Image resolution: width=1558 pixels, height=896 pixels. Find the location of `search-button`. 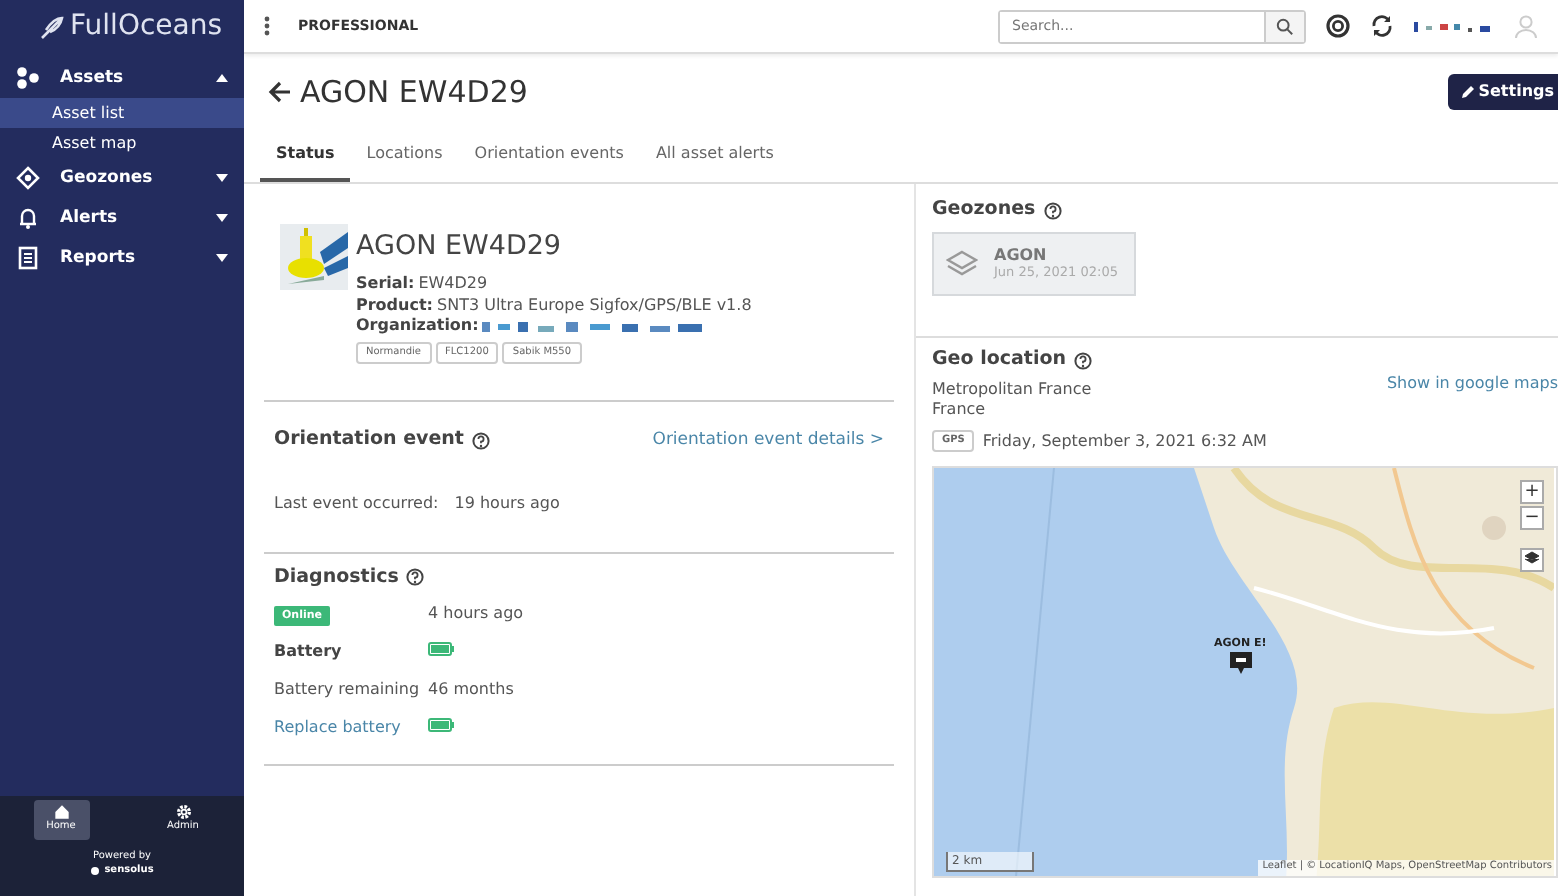

search-button is located at coordinates (1284, 26).